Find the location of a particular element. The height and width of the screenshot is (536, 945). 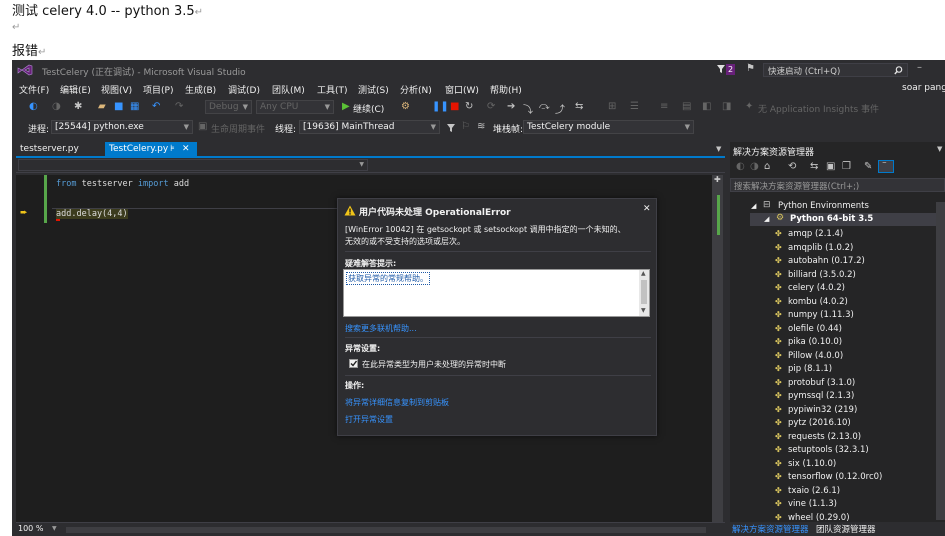

copy-details-link: 将异常详细信息复制到剪贴板 is located at coordinates (397, 402).